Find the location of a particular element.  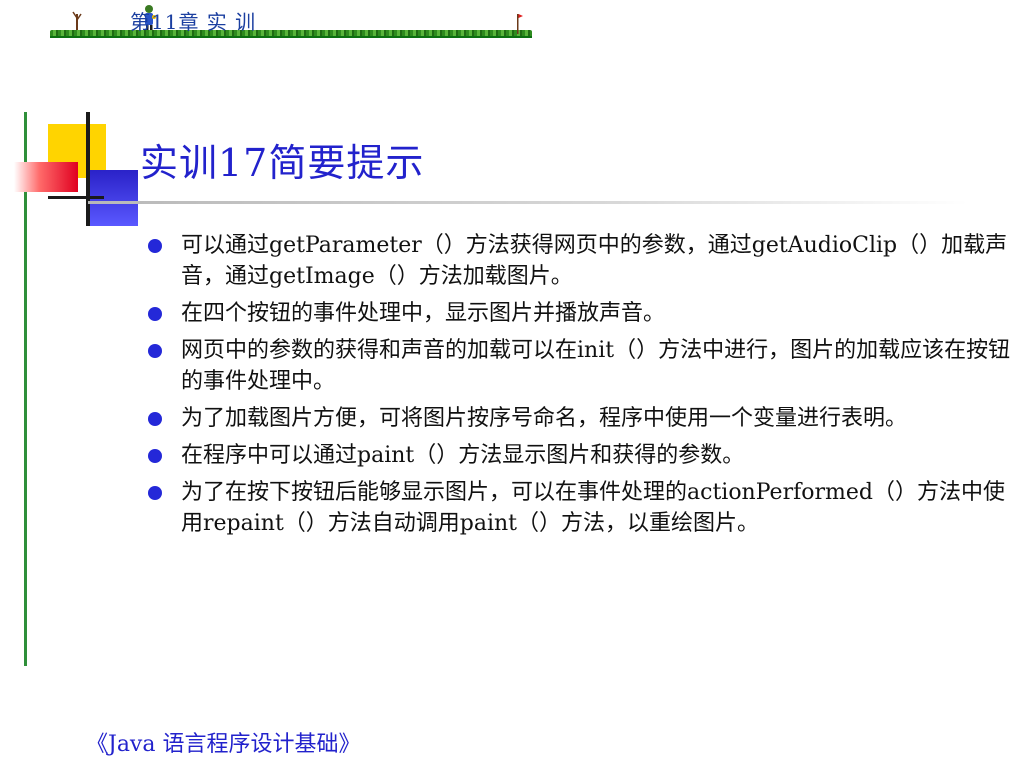

decor-vertical-line is located at coordinates (88, 169).